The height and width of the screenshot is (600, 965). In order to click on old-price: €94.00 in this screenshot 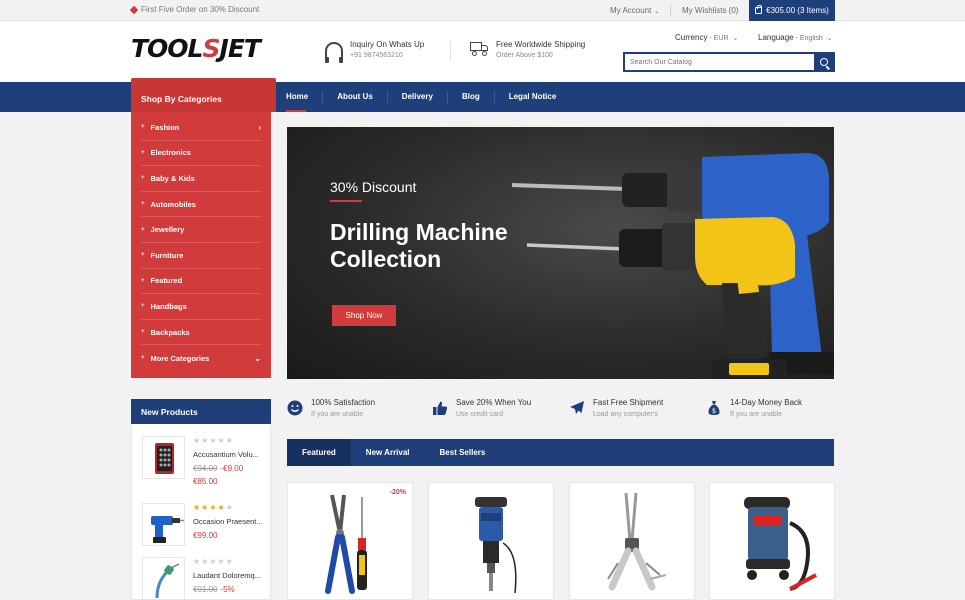, I will do `click(205, 468)`.